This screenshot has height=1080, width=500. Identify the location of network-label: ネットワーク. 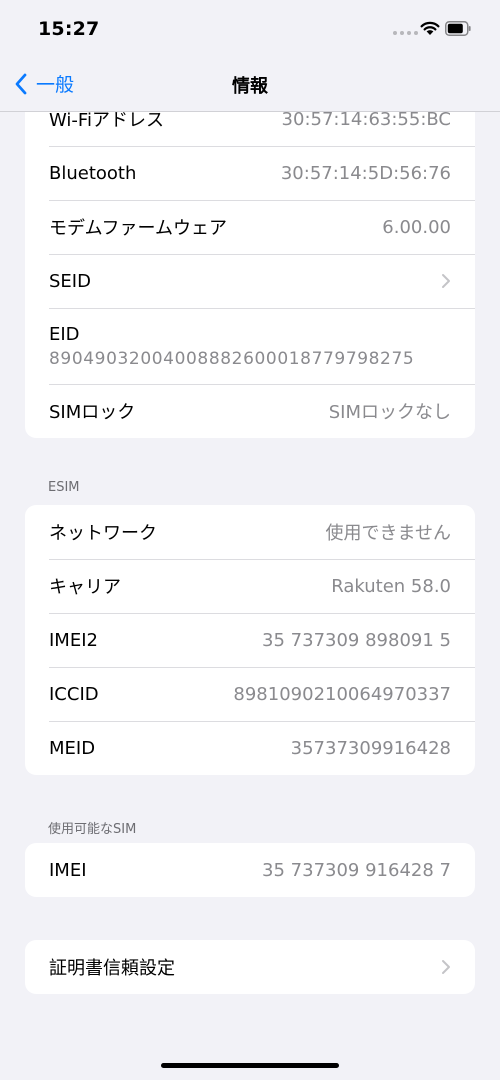
(103, 533).